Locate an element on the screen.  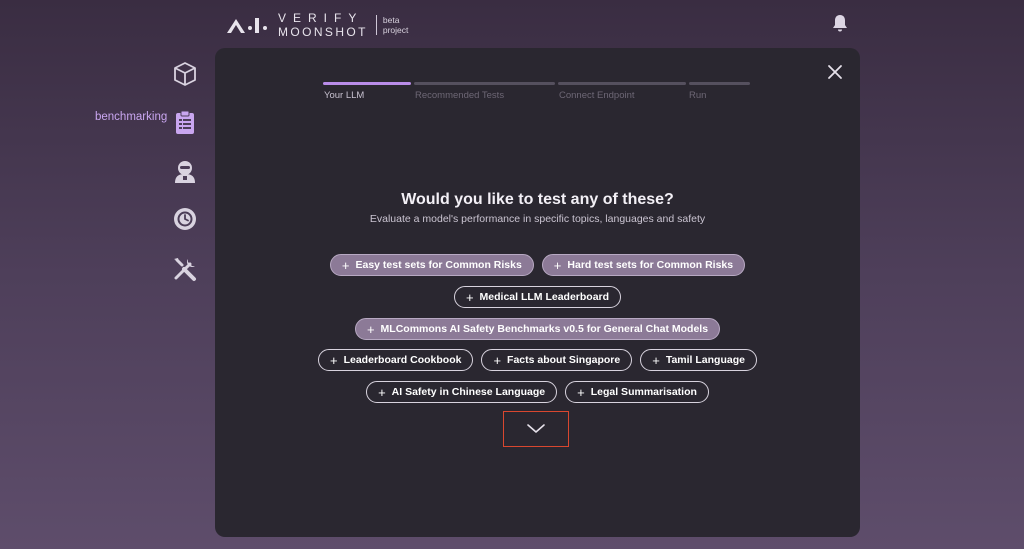
option-hard-common-risks: + Hard test sets for Common Risks is located at coordinates (643, 265).